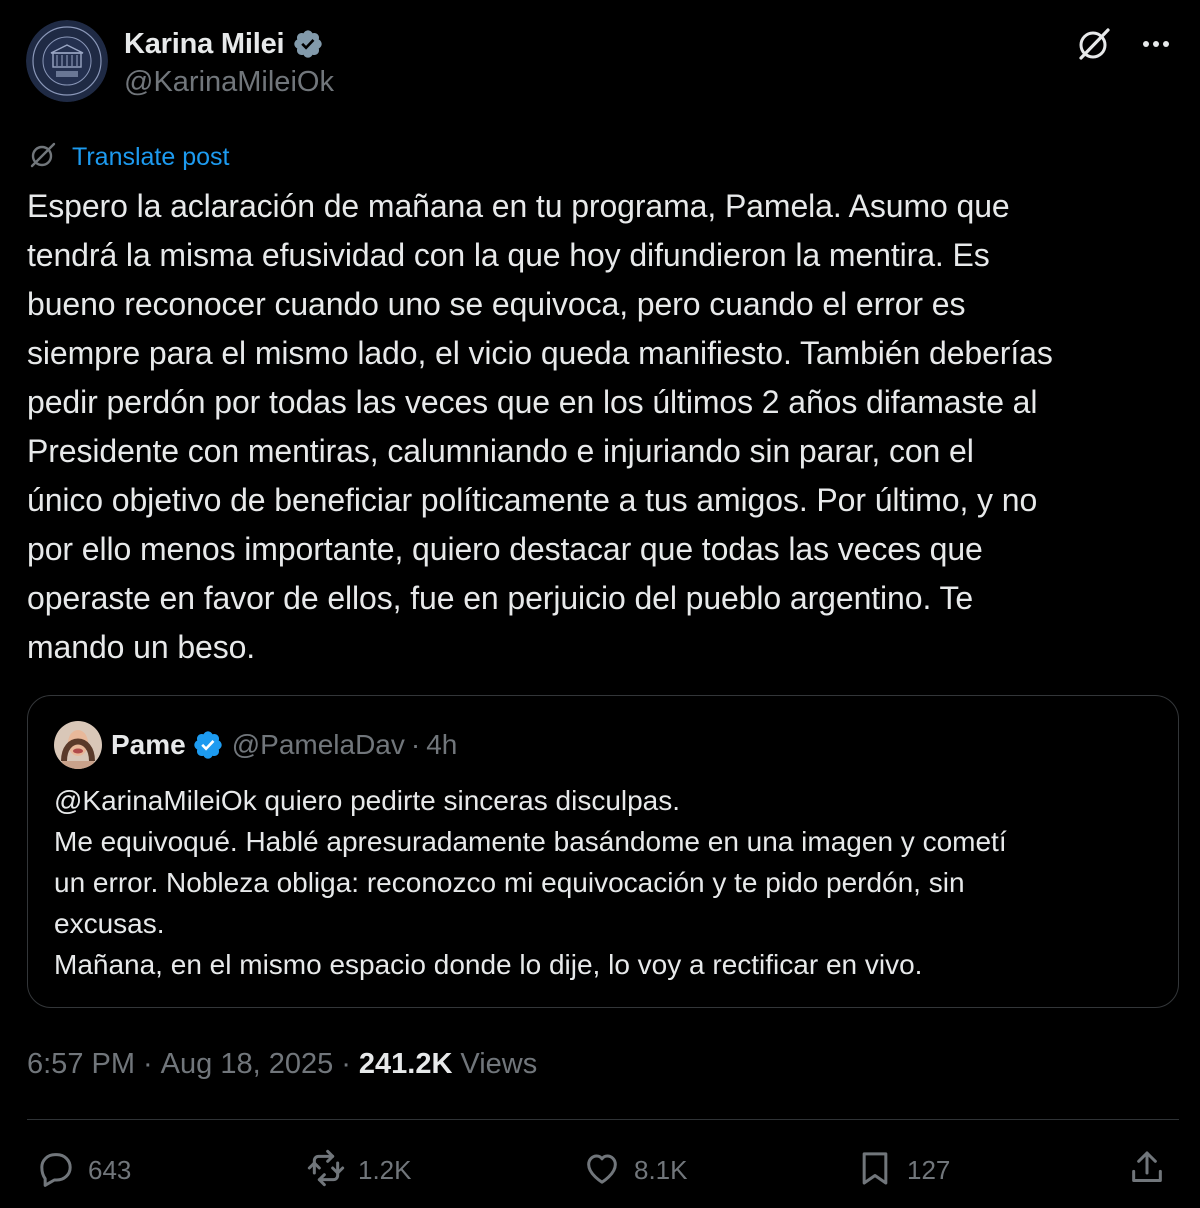 Image resolution: width=1200 pixels, height=1208 pixels. I want to click on post-metadata: 6:57 PM · Aug 18, 2025 · 241.2K Views, so click(282, 1064).